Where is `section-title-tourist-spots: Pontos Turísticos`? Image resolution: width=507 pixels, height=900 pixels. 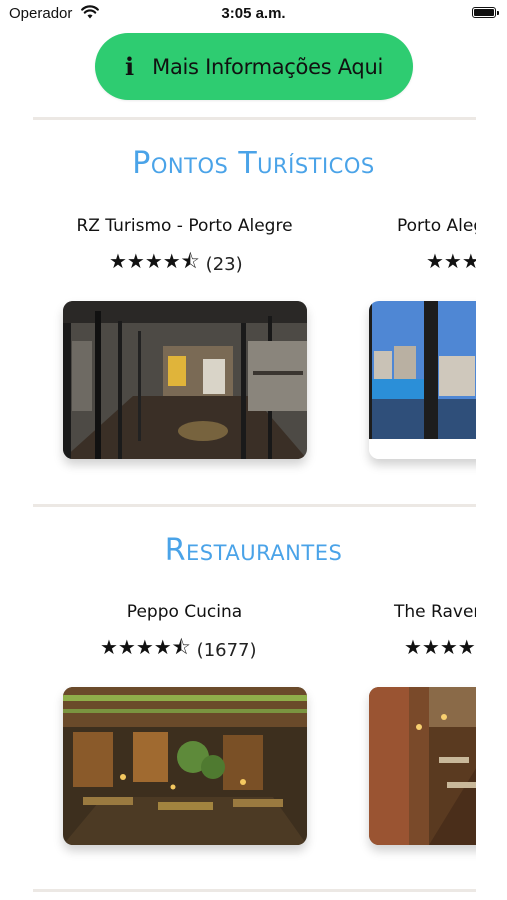
section-title-tourist-spots: Pontos Turísticos is located at coordinates (253, 163).